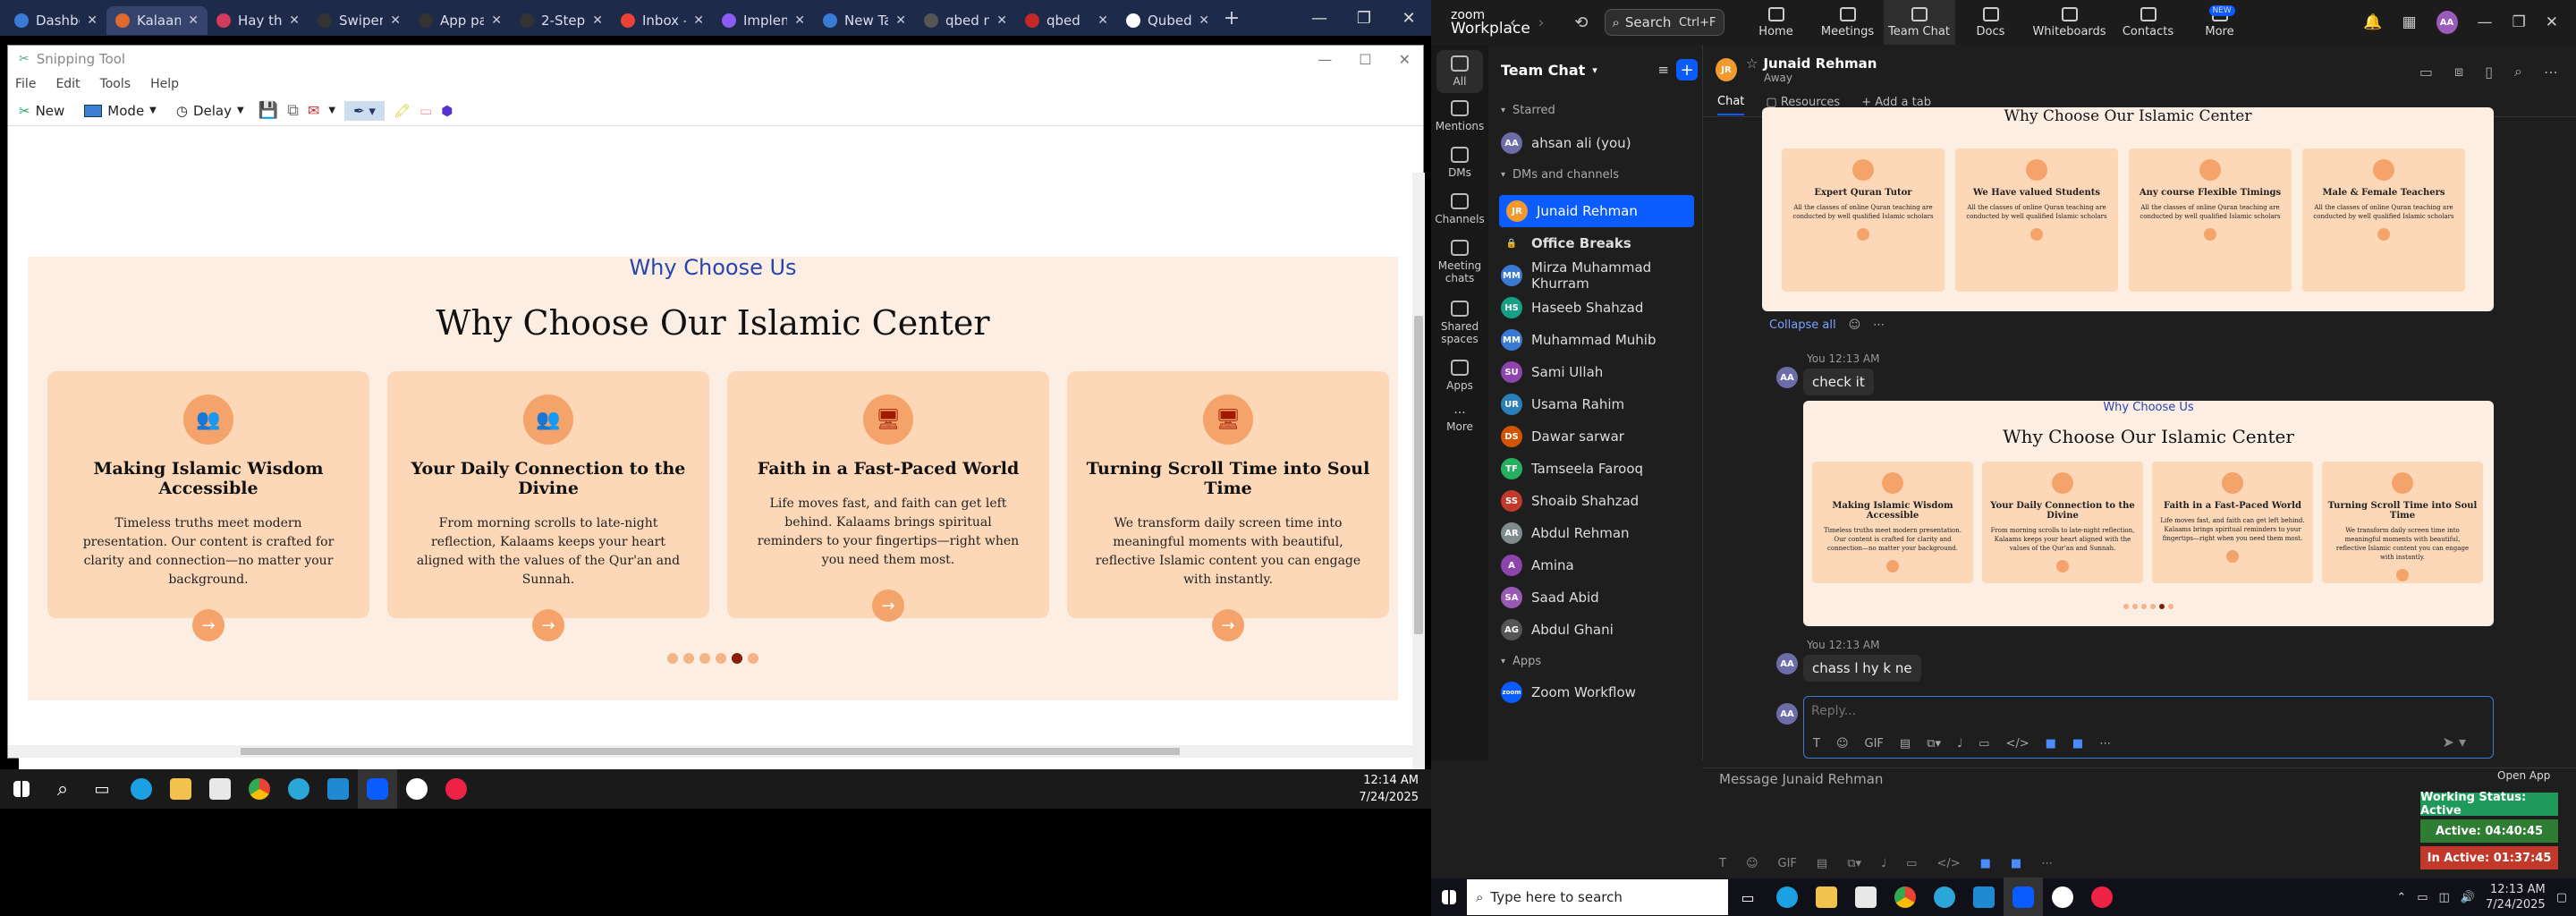  What do you see at coordinates (210, 111) in the screenshot?
I see `delay-button: ◷ Delay ▼` at bounding box center [210, 111].